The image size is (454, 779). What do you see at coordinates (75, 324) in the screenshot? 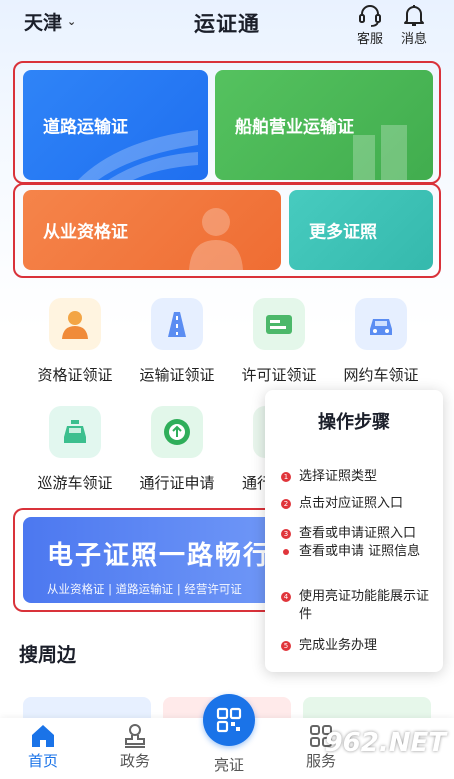
I see `person-icon` at bounding box center [75, 324].